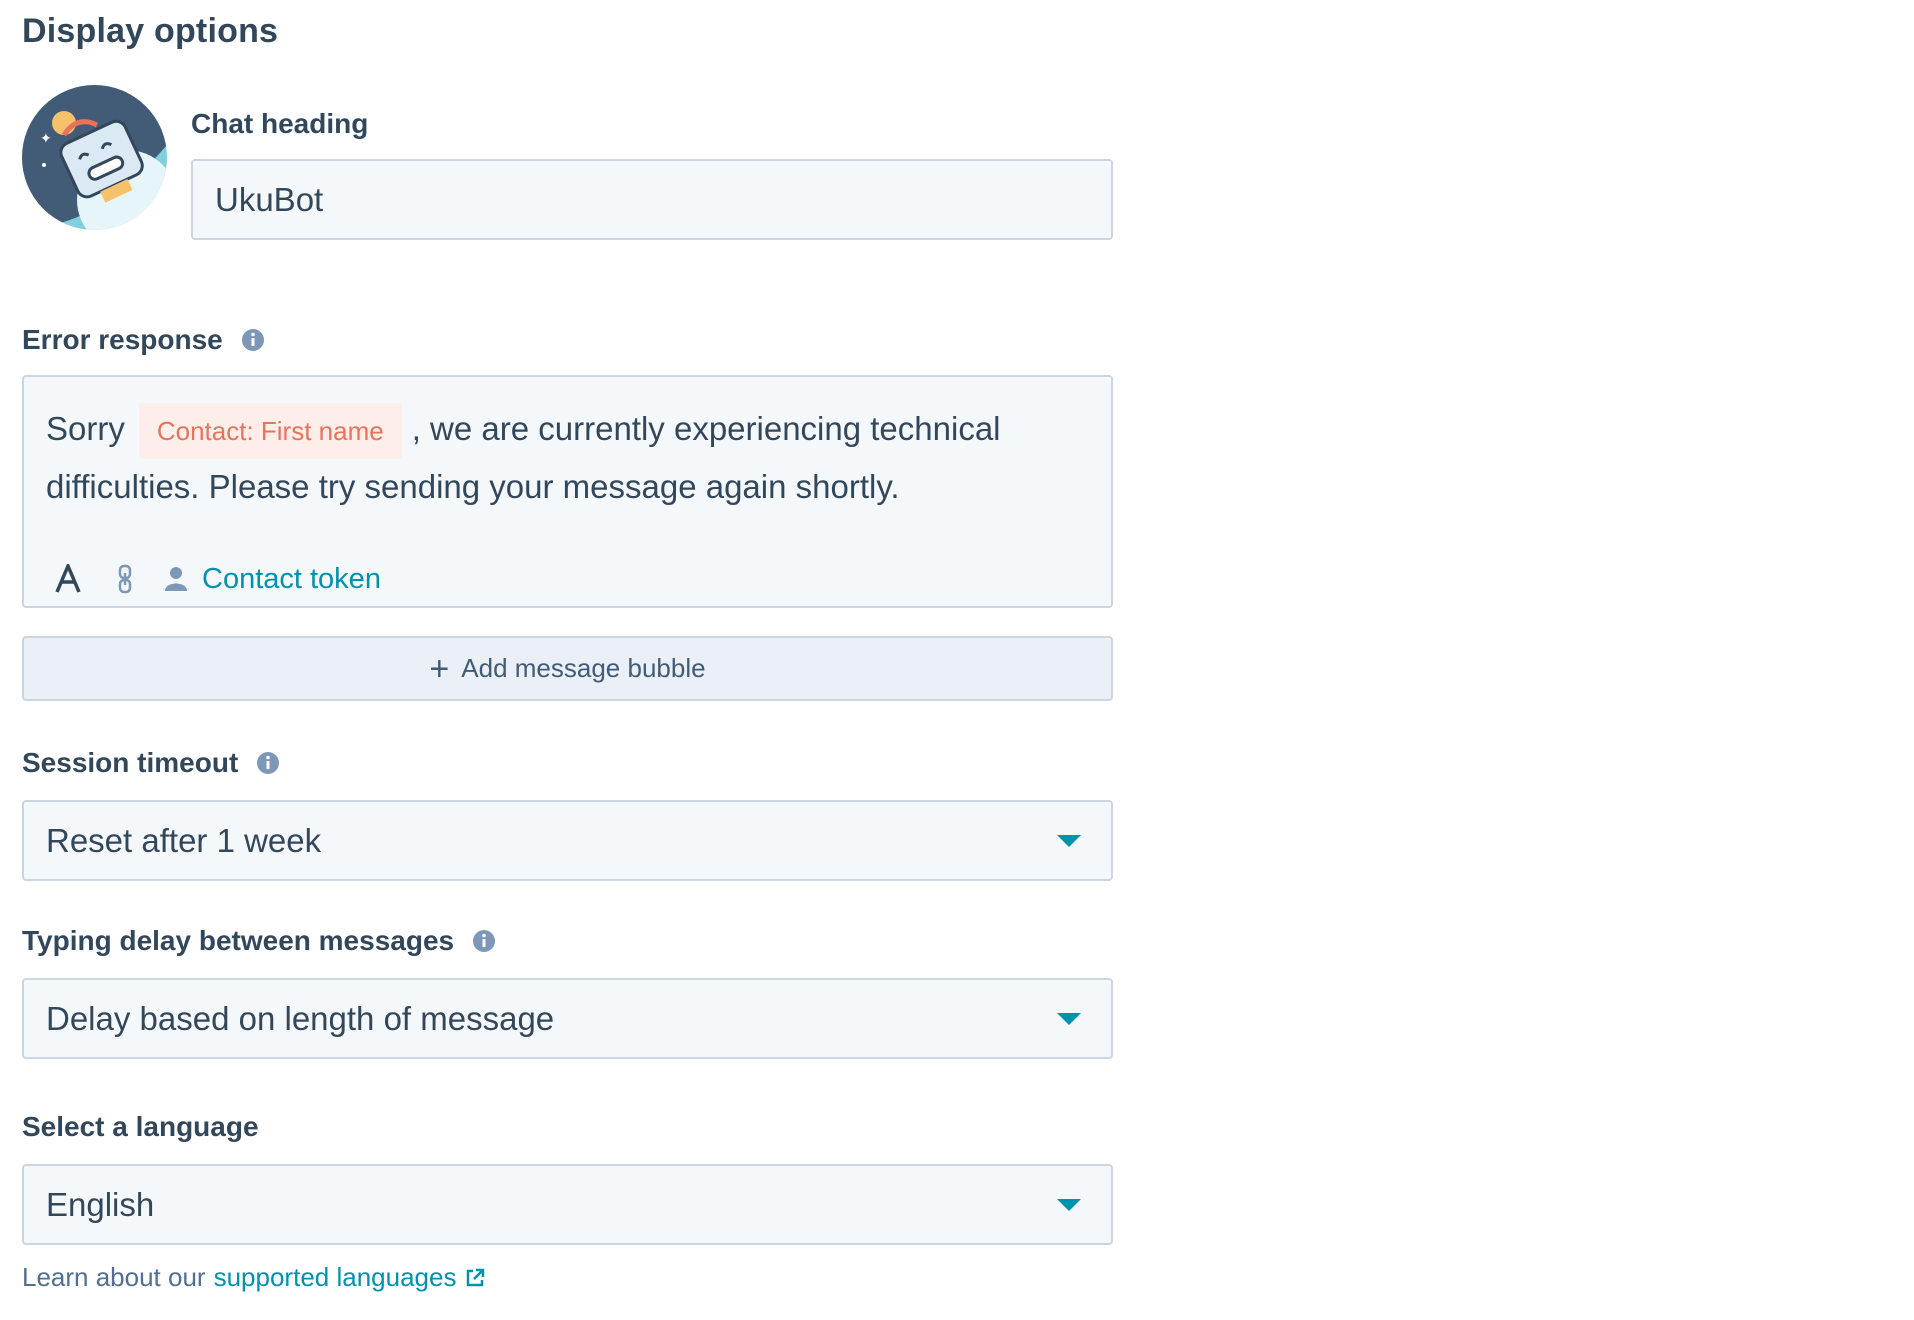 The height and width of the screenshot is (1320, 1914). Describe the element at coordinates (269, 199) in the screenshot. I see `chat-heading-value: UkuBot` at that location.